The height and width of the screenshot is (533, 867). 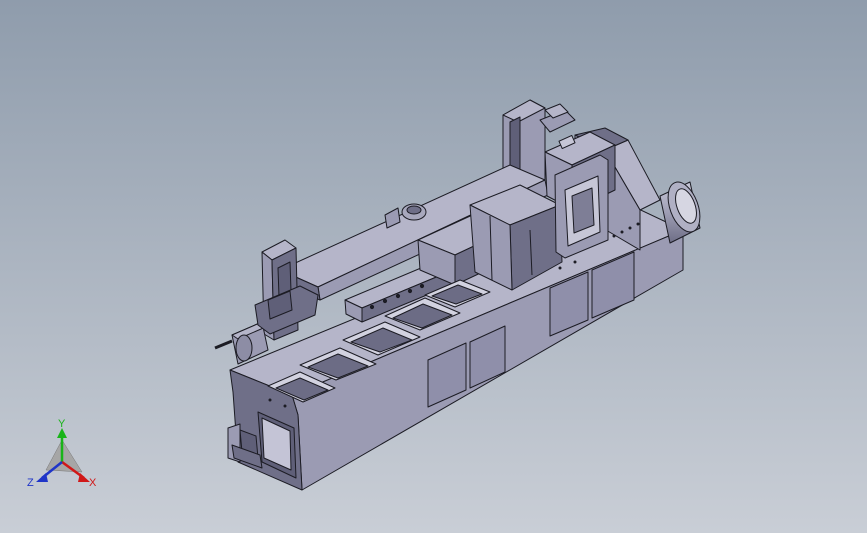 What do you see at coordinates (30, 483) in the screenshot?
I see `z-axis-label: Z` at bounding box center [30, 483].